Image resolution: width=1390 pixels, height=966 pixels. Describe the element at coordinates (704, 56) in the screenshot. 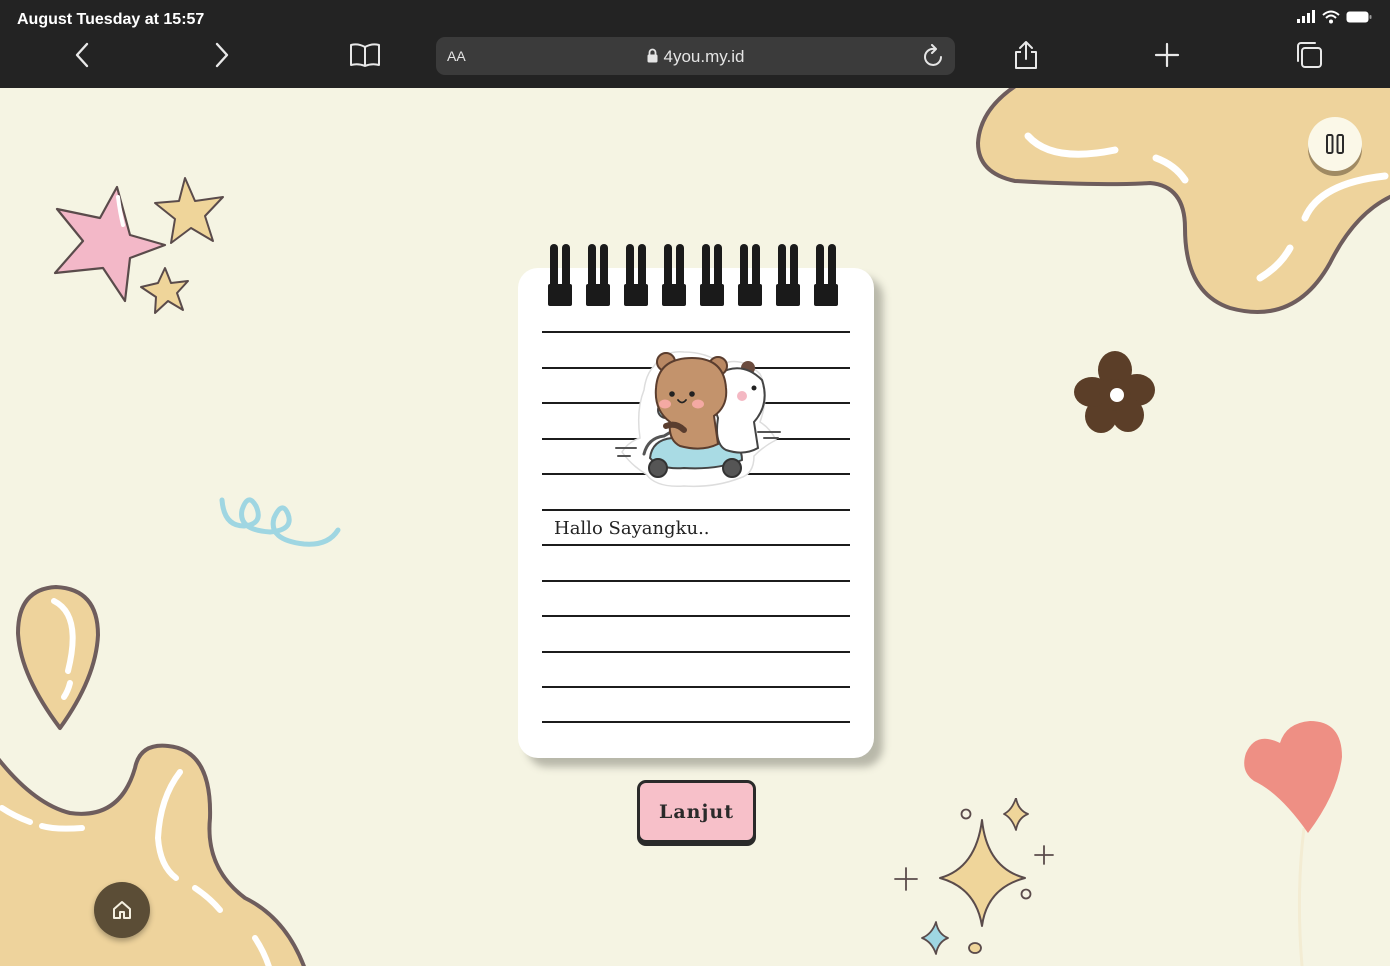

I see `url-text: 4you.my.id` at that location.